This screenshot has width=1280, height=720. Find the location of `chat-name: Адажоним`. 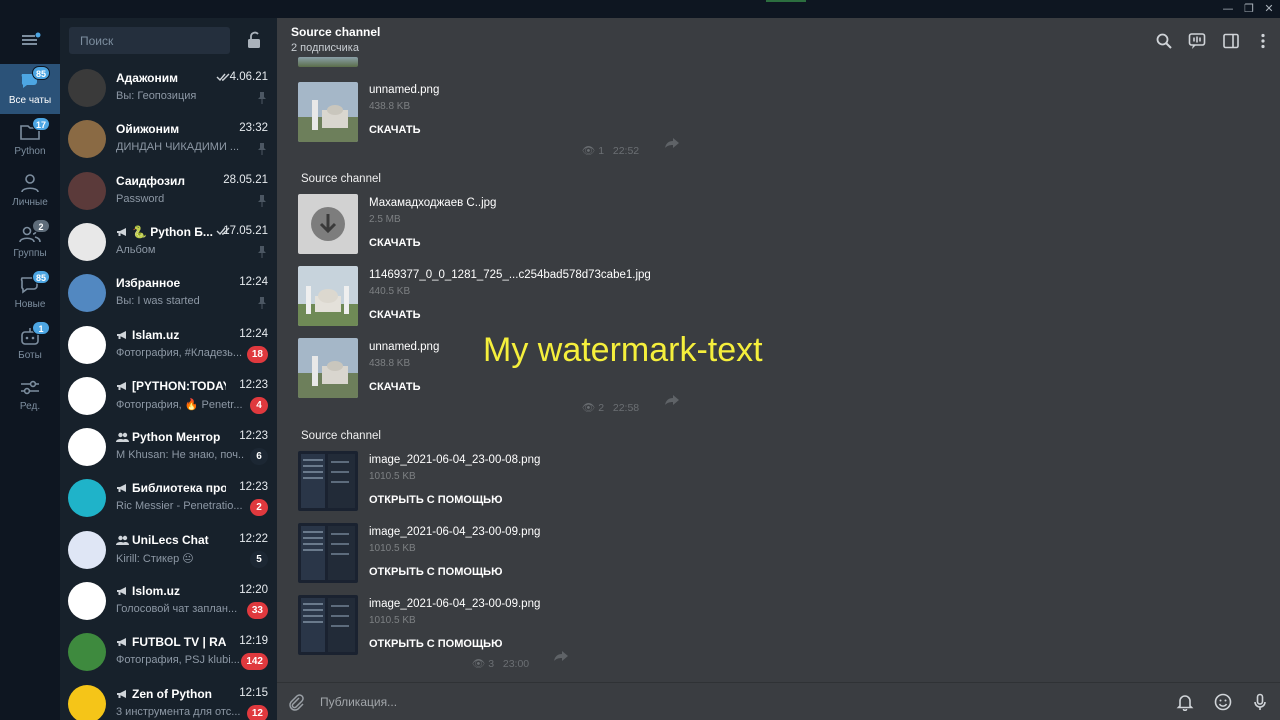

chat-name: Адажоним is located at coordinates (171, 78).